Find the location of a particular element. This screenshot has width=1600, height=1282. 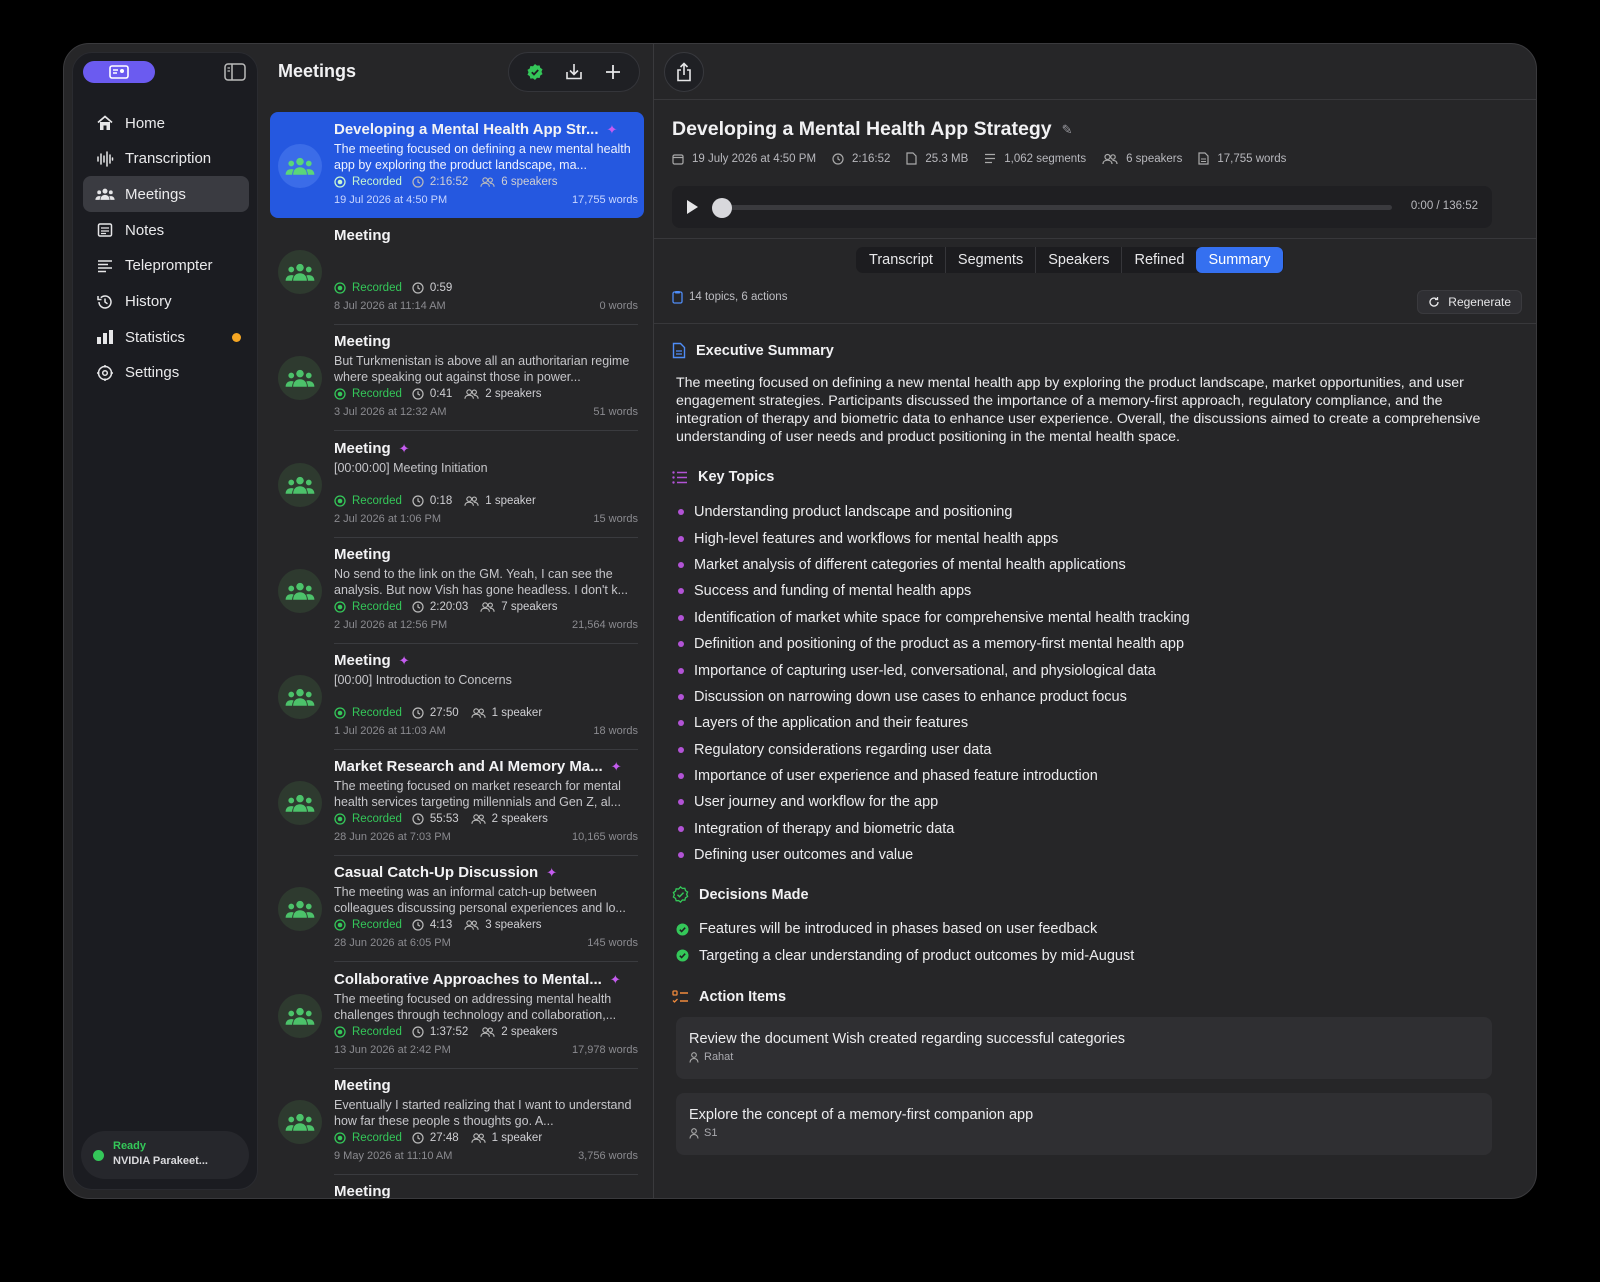

meeting-item-duration: 2:16:52 is located at coordinates (440, 182).